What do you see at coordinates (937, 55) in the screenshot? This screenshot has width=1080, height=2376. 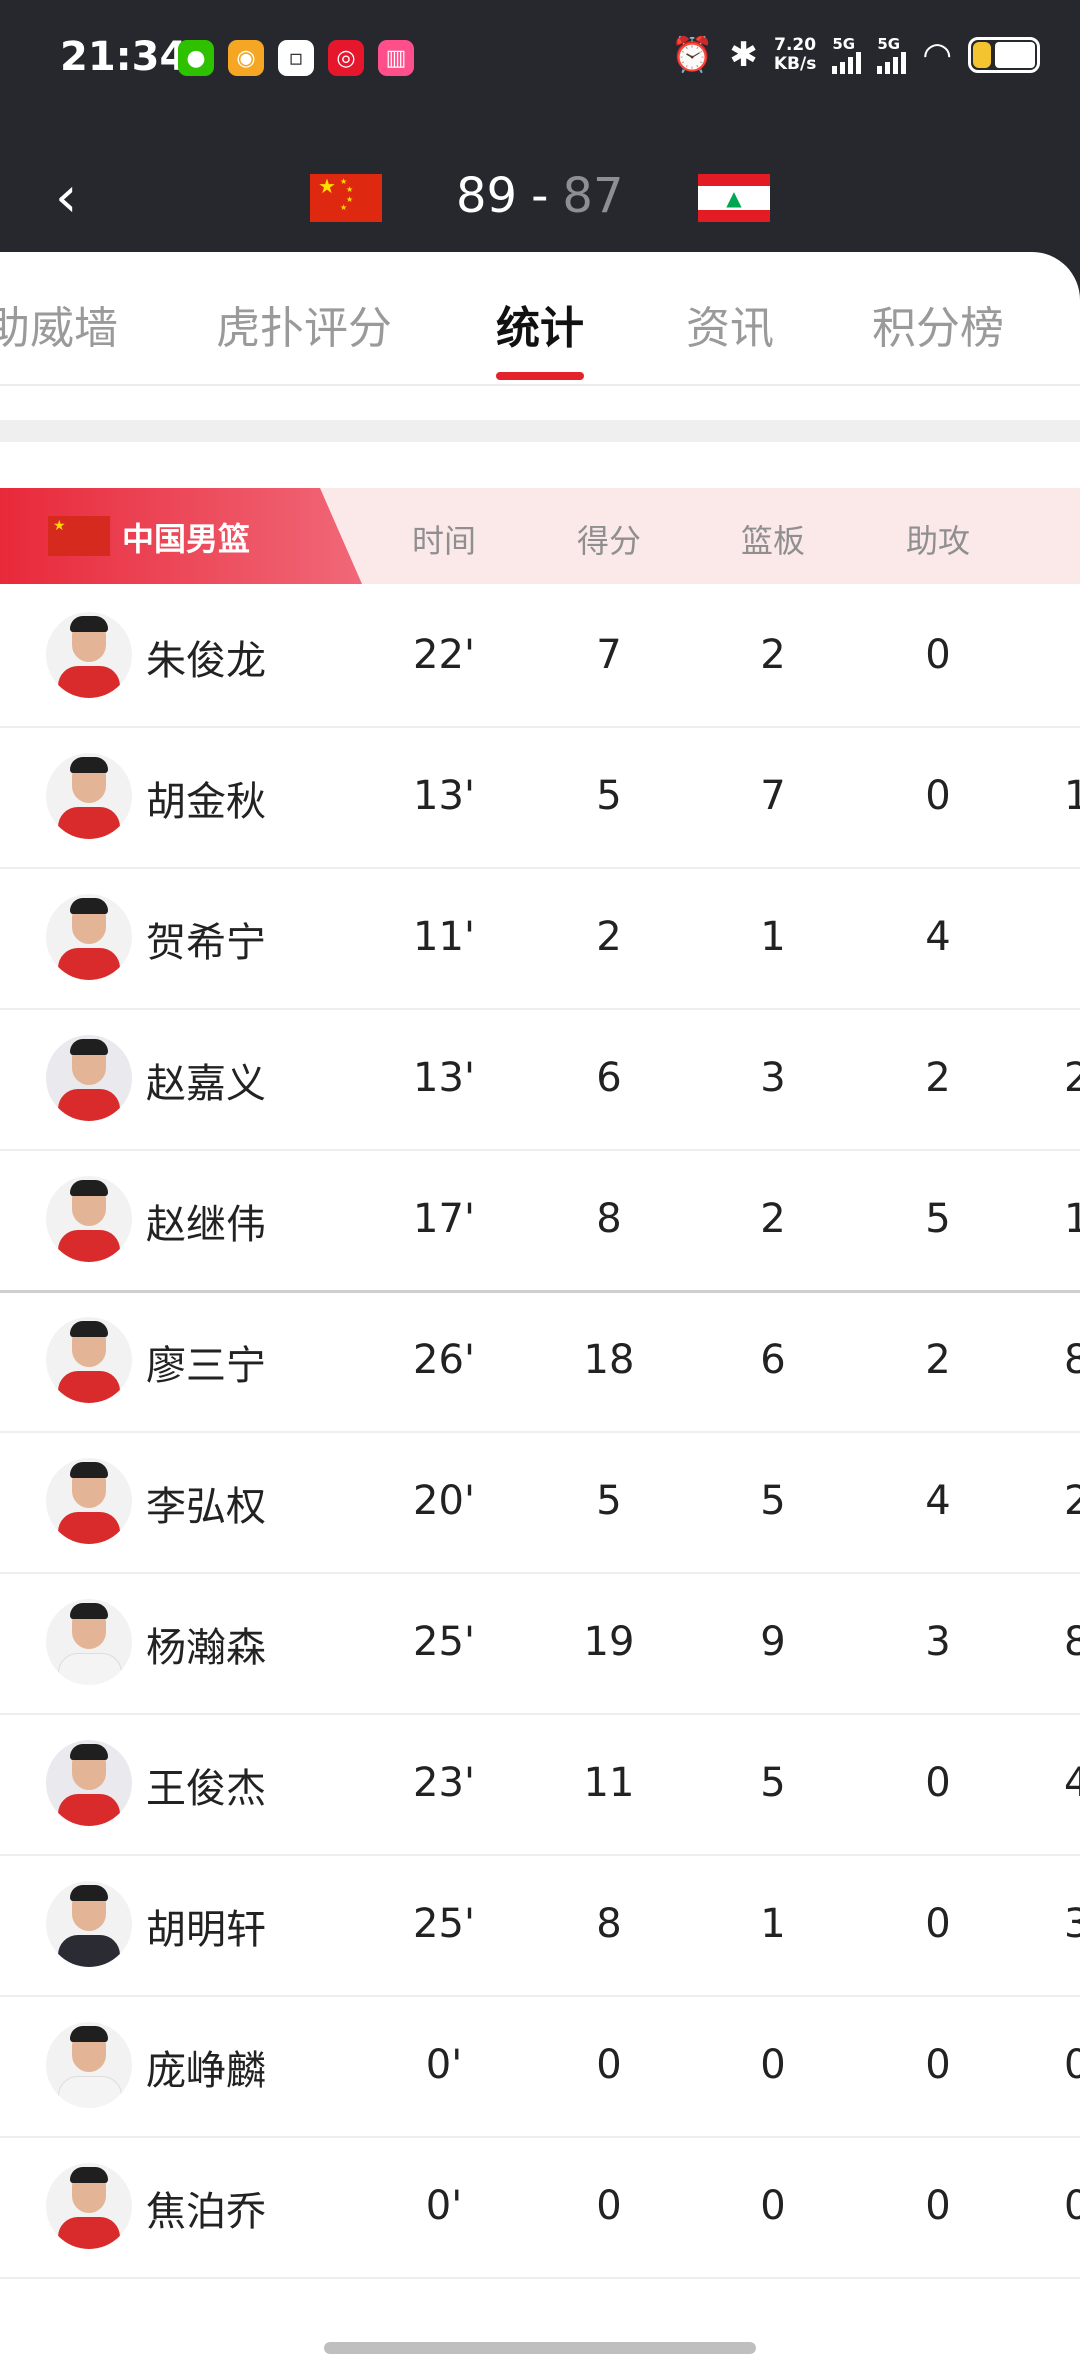 I see `wifi-icon: ◠` at bounding box center [937, 55].